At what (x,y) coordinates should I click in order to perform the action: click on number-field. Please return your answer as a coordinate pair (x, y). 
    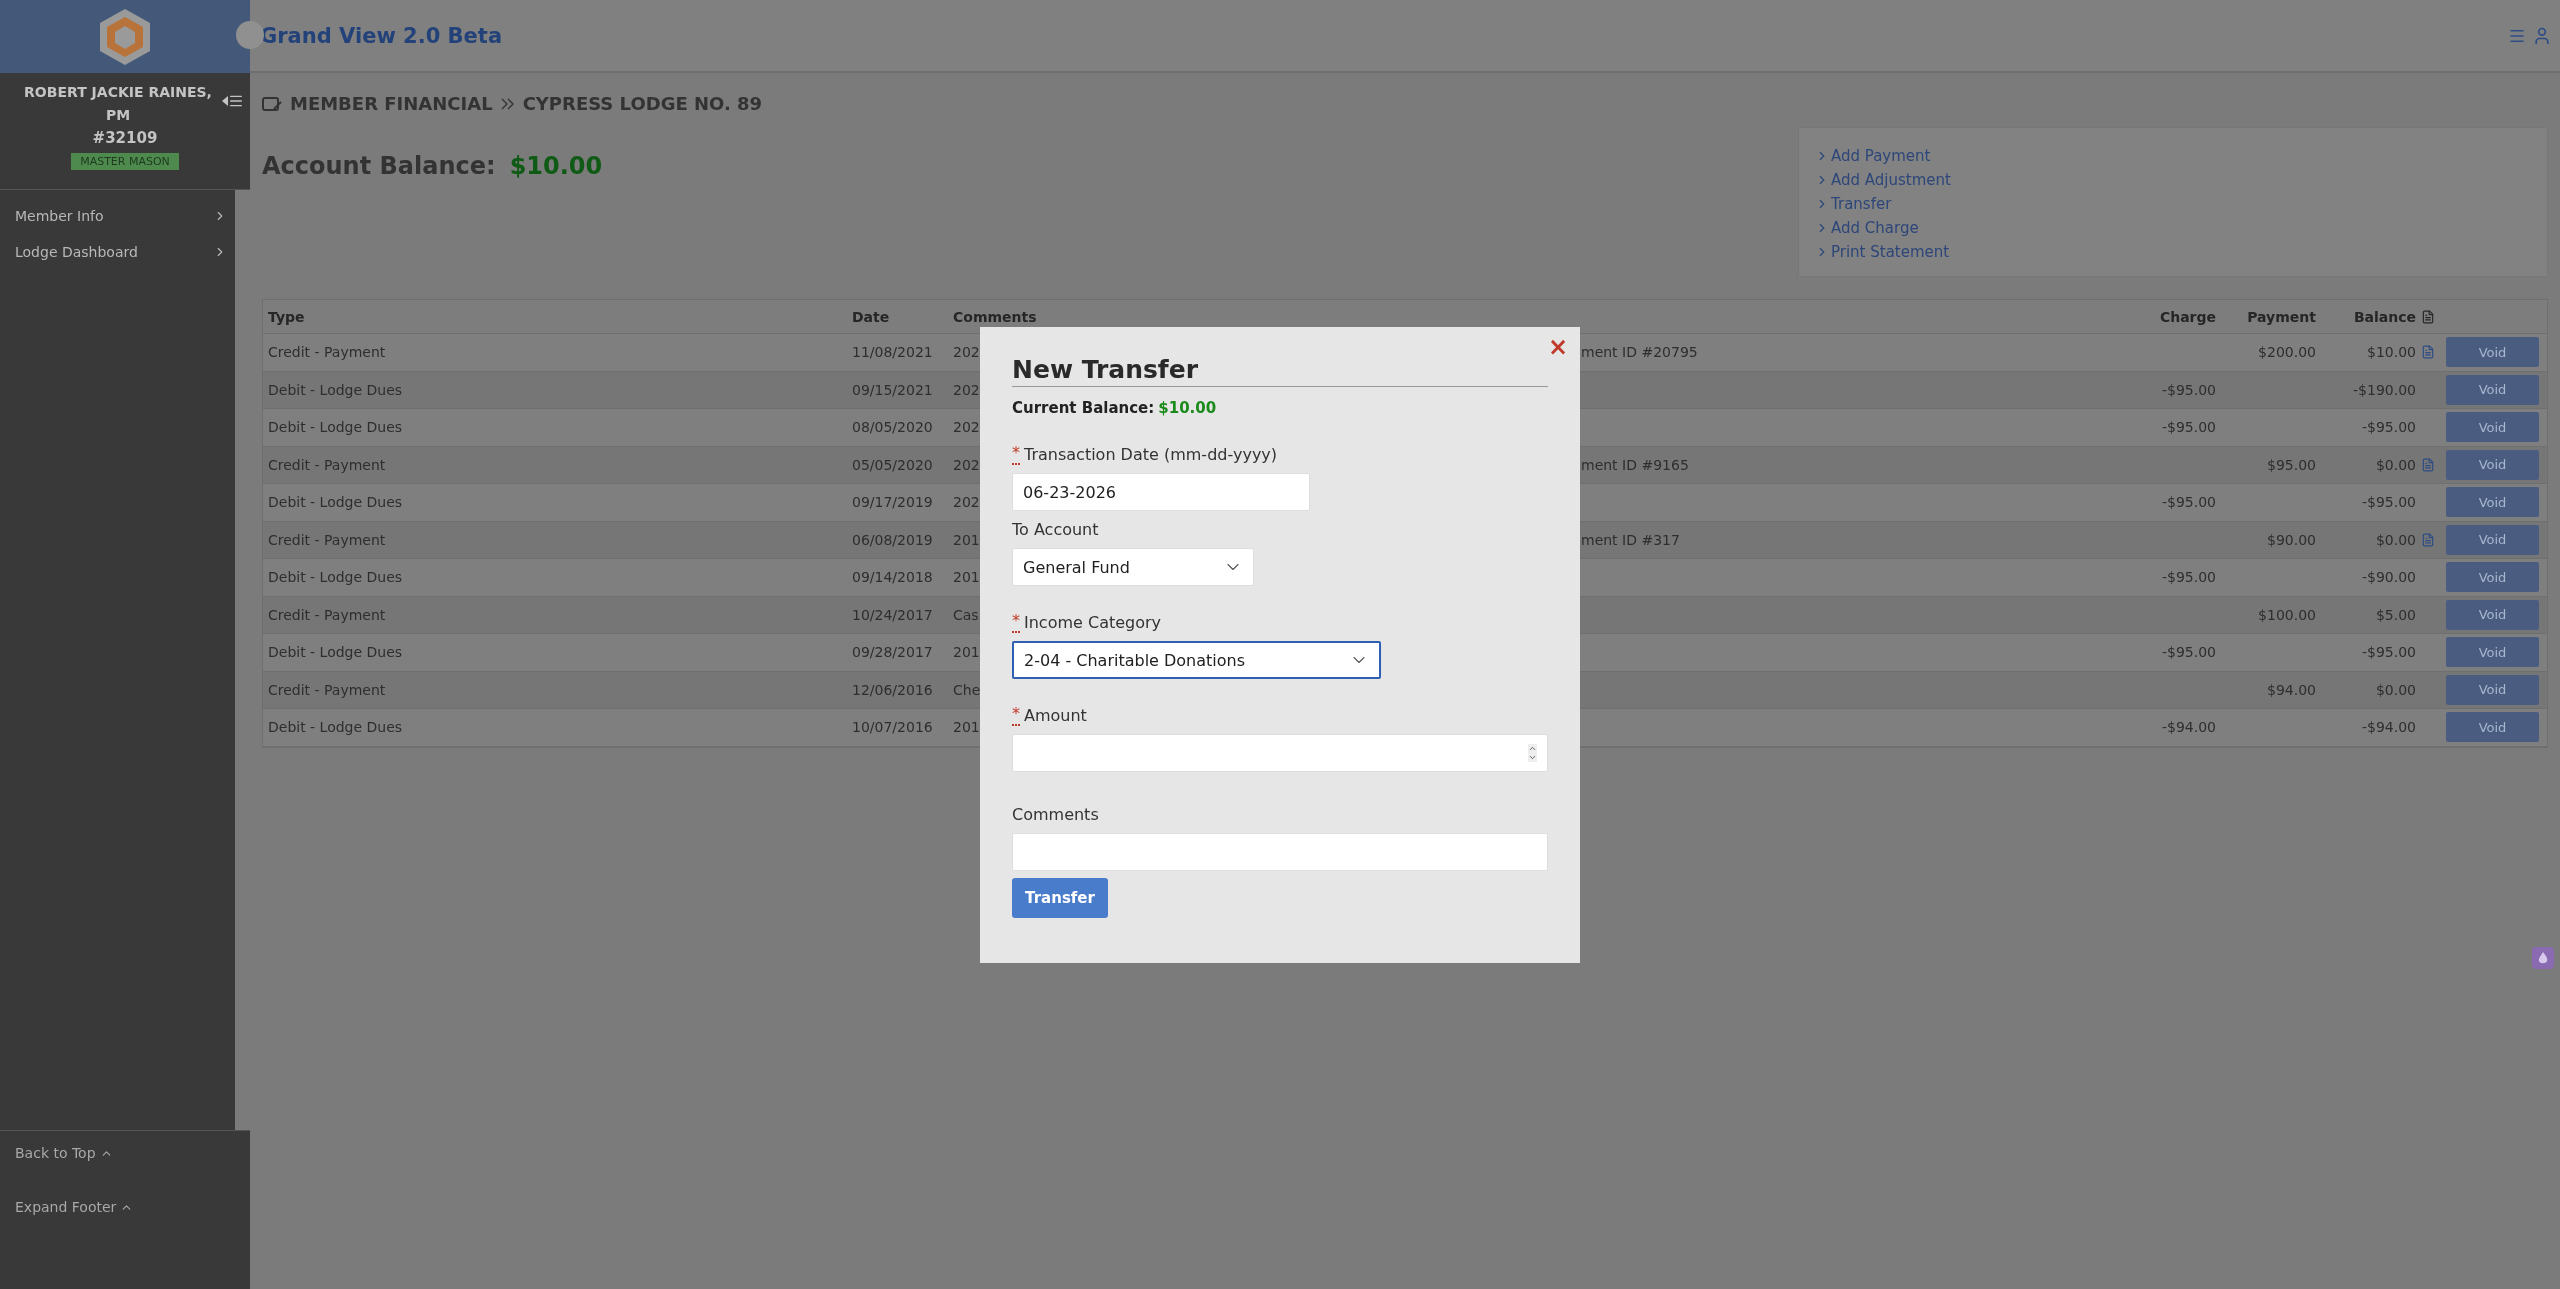
    Looking at the image, I should click on (1280, 753).